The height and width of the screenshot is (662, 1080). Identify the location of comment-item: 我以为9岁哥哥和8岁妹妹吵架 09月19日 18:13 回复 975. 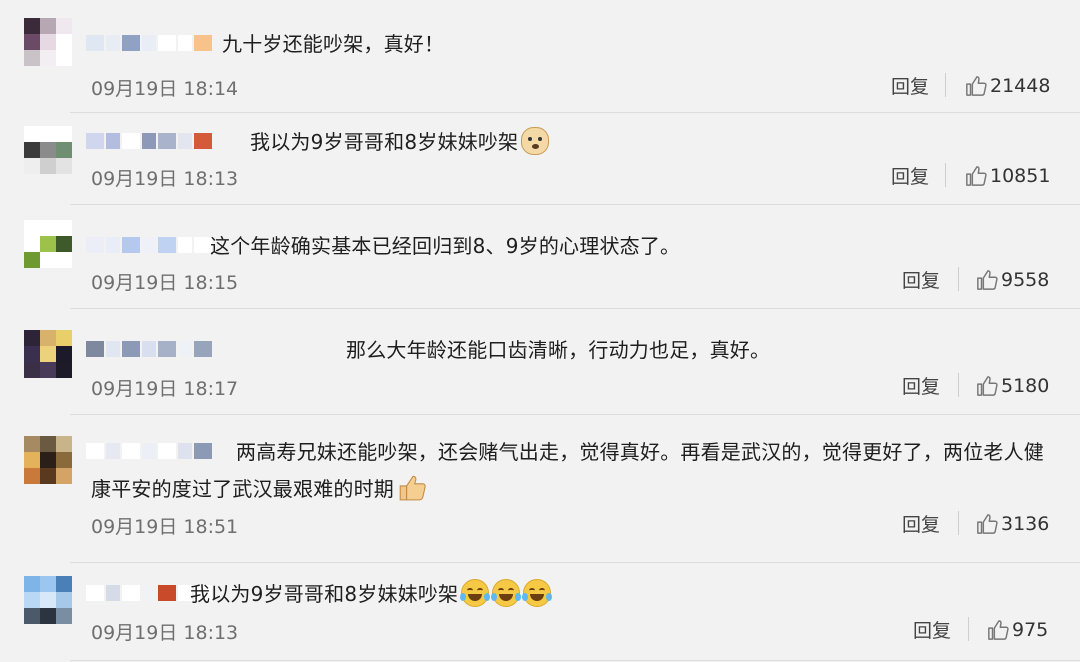
(540, 615).